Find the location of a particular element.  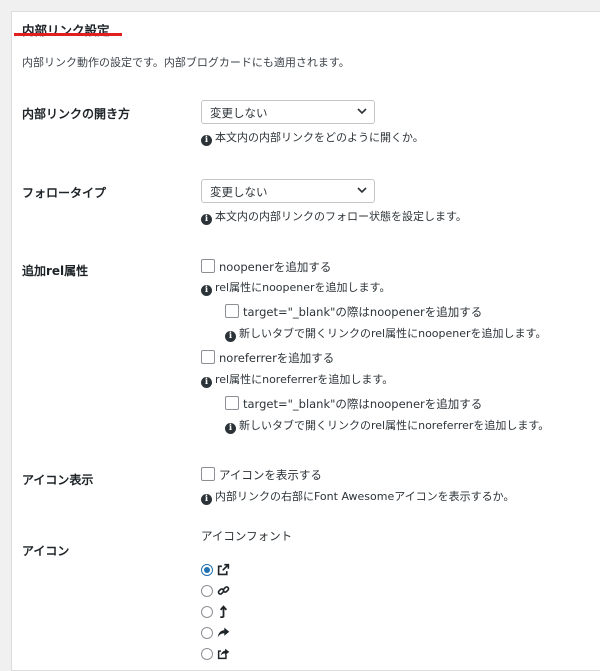

icon-font-sublabel: アイコンフォント is located at coordinates (247, 536).